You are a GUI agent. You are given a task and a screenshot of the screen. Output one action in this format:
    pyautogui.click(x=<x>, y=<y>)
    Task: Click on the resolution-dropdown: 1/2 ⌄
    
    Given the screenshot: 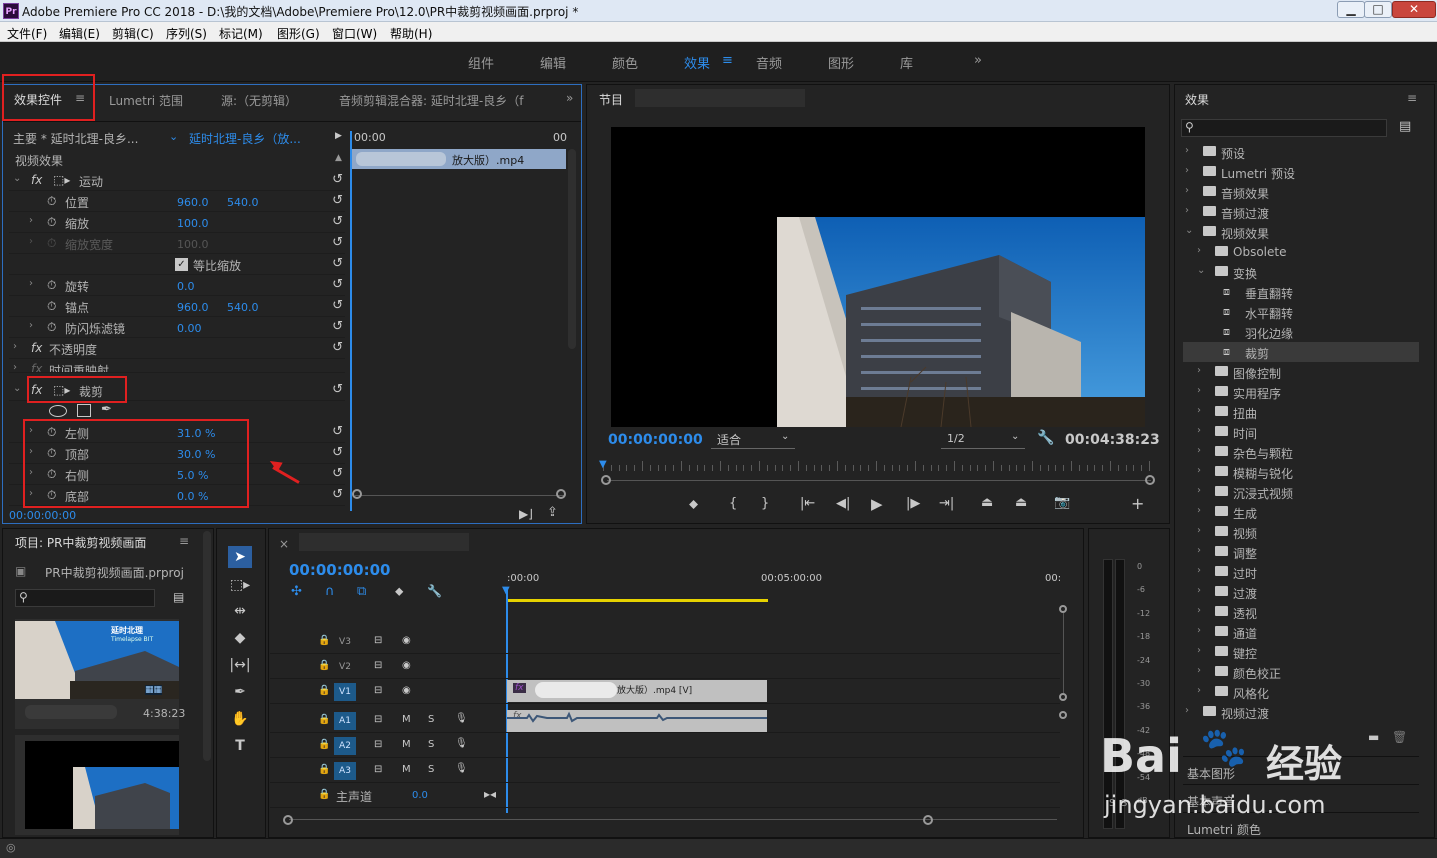 What is the action you would take?
    pyautogui.click(x=983, y=440)
    